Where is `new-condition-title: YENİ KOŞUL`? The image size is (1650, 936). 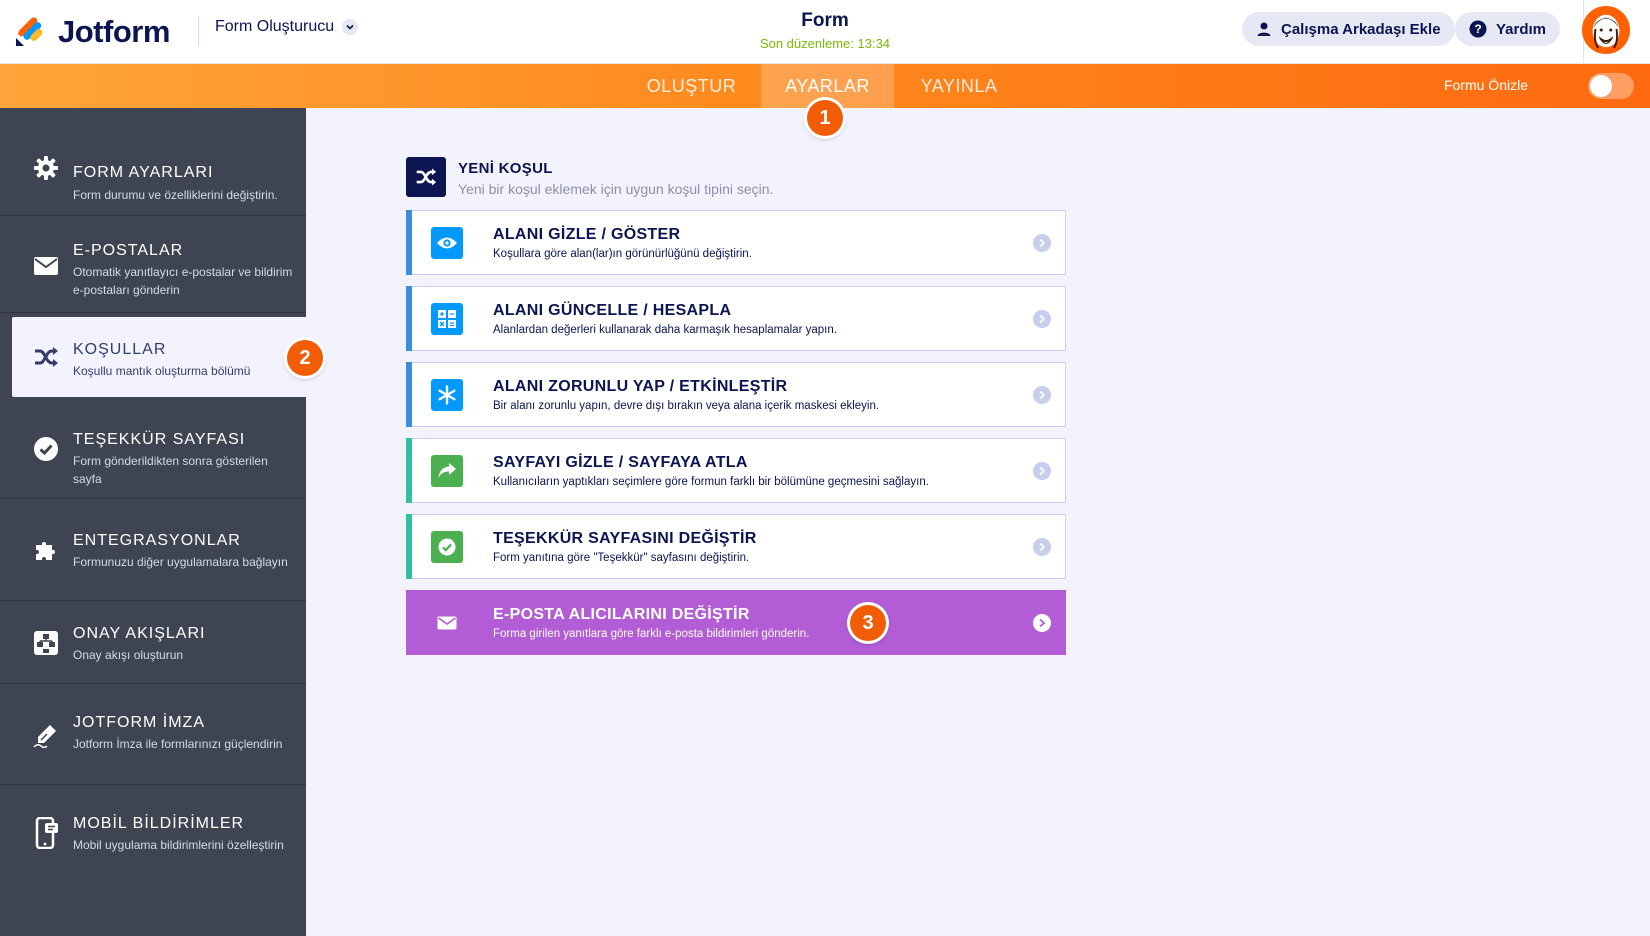
new-condition-title: YENİ KOŞUL is located at coordinates (505, 168).